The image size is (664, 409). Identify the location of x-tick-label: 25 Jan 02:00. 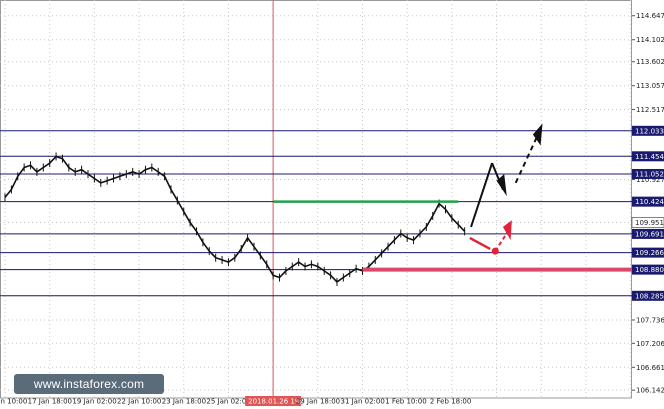
(228, 402).